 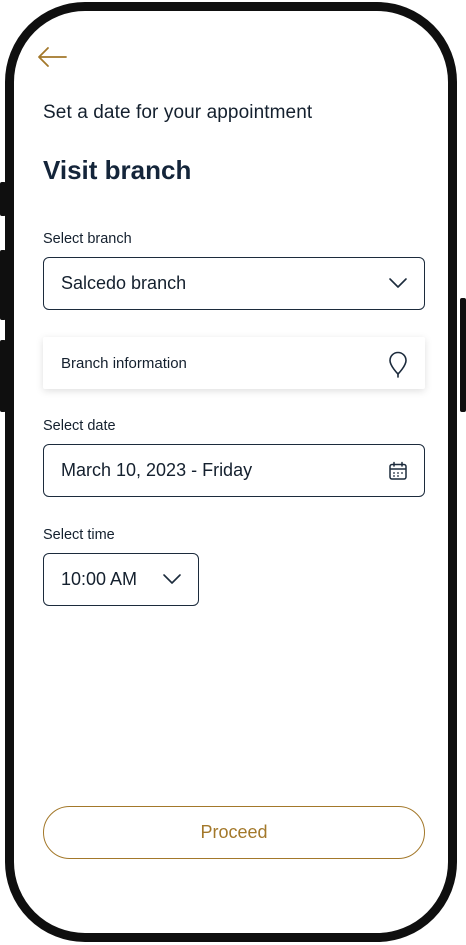 I want to click on date-picker: March 10, 2023 - Friday, so click(x=234, y=470).